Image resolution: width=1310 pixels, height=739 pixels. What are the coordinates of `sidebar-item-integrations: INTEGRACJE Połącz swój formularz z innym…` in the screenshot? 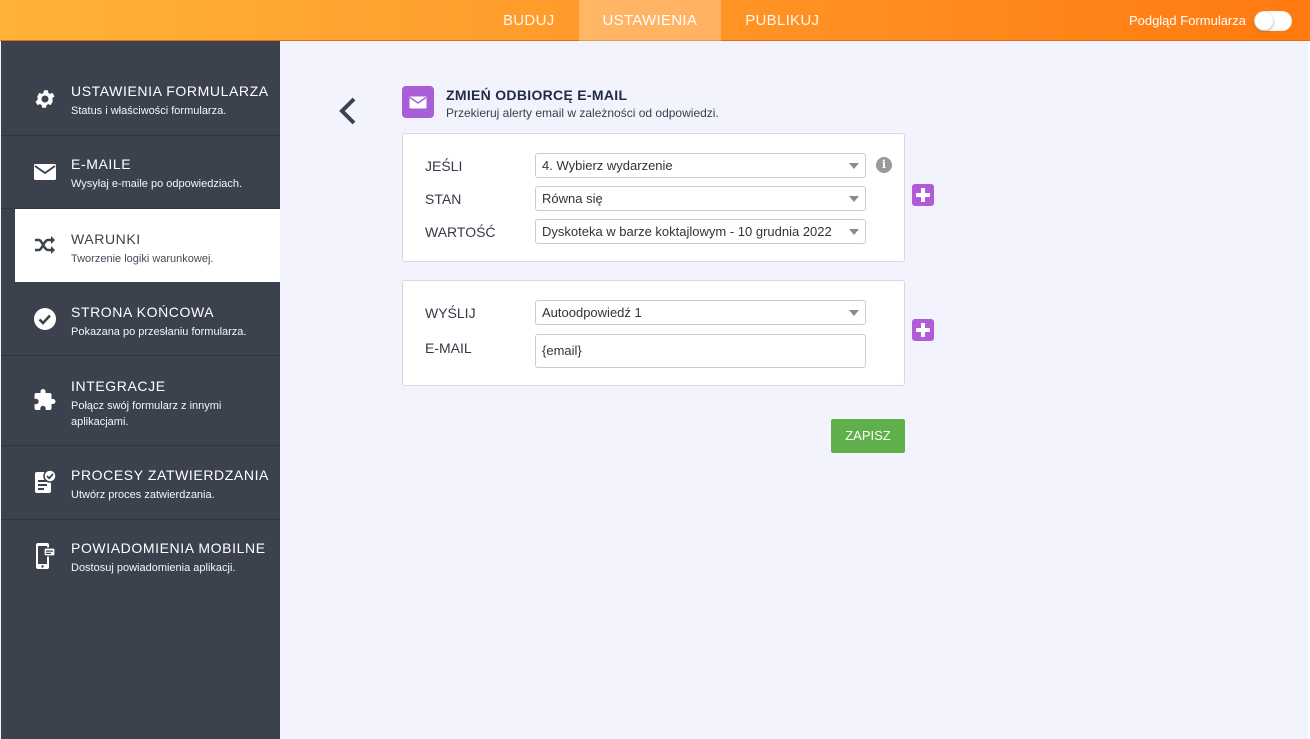 It's located at (140, 401).